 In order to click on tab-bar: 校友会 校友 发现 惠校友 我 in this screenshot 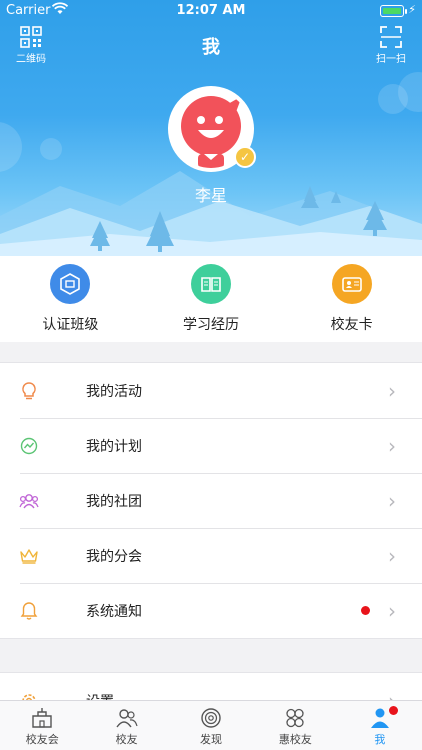, I will do `click(211, 725)`.